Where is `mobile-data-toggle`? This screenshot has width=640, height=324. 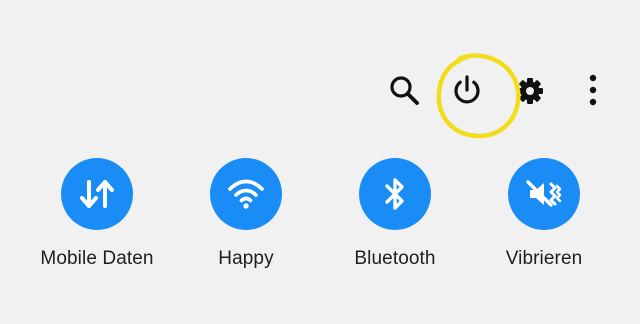 mobile-data-toggle is located at coordinates (97, 194).